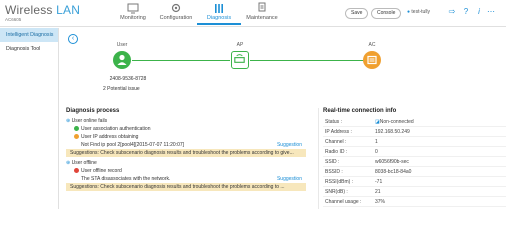 This screenshot has width=506, height=240. I want to click on user-mac: 2408-9536-8728, so click(128, 79).